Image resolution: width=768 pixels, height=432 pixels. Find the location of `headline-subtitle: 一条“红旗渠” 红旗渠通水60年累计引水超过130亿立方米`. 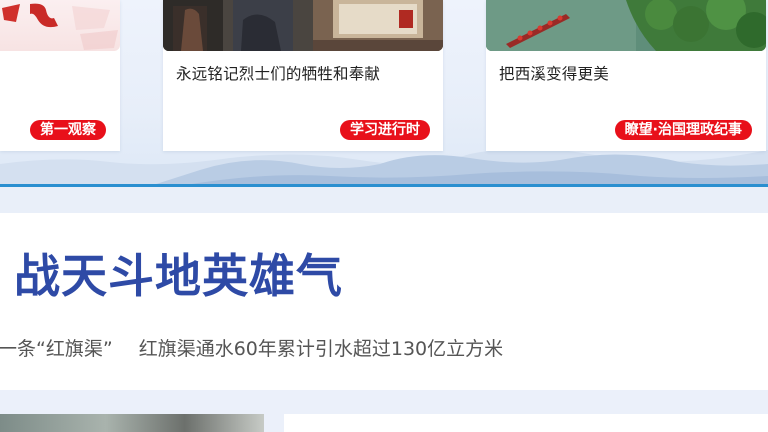

headline-subtitle: 一条“红旗渠” 红旗渠通水60年累计引水超过130亿立方米 is located at coordinates (251, 347).